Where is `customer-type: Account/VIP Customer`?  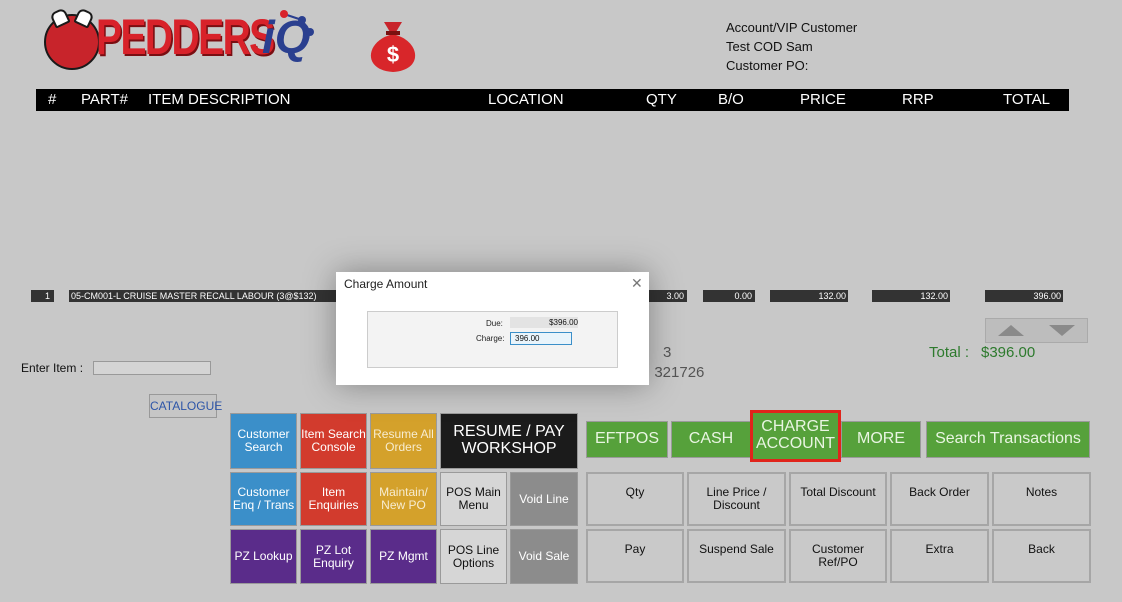 customer-type: Account/VIP Customer is located at coordinates (792, 27).